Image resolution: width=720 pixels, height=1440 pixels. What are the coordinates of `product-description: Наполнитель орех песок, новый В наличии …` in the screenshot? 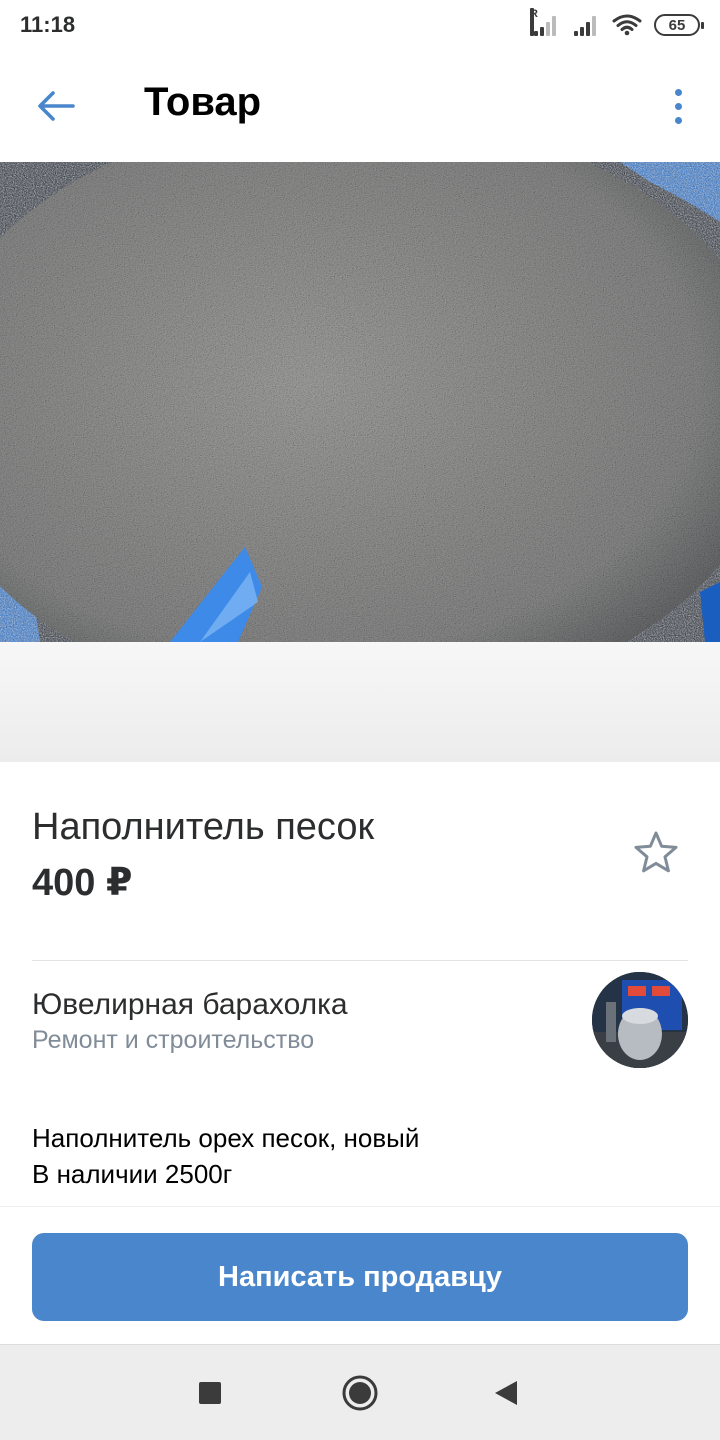 It's located at (225, 1156).